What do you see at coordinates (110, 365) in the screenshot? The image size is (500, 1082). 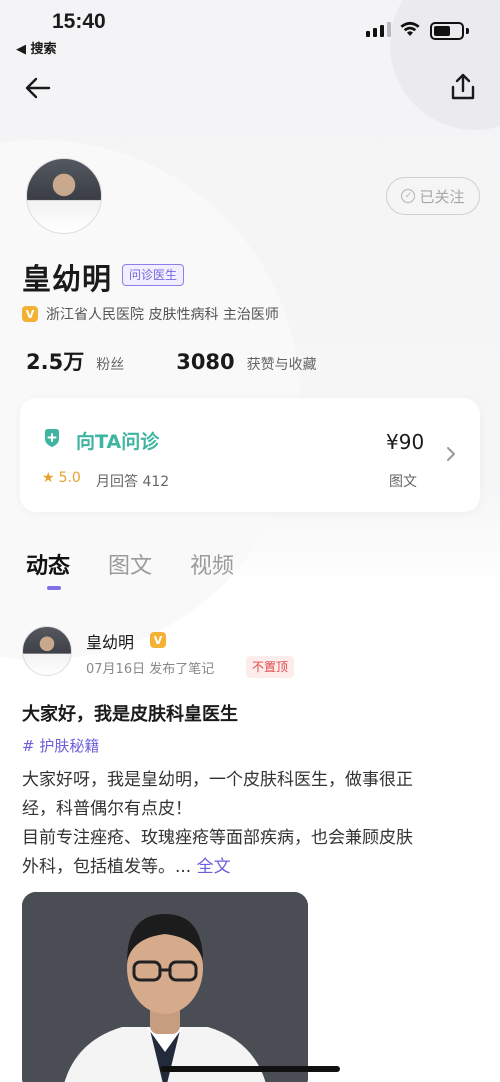 I see `fans-label: 粉丝` at bounding box center [110, 365].